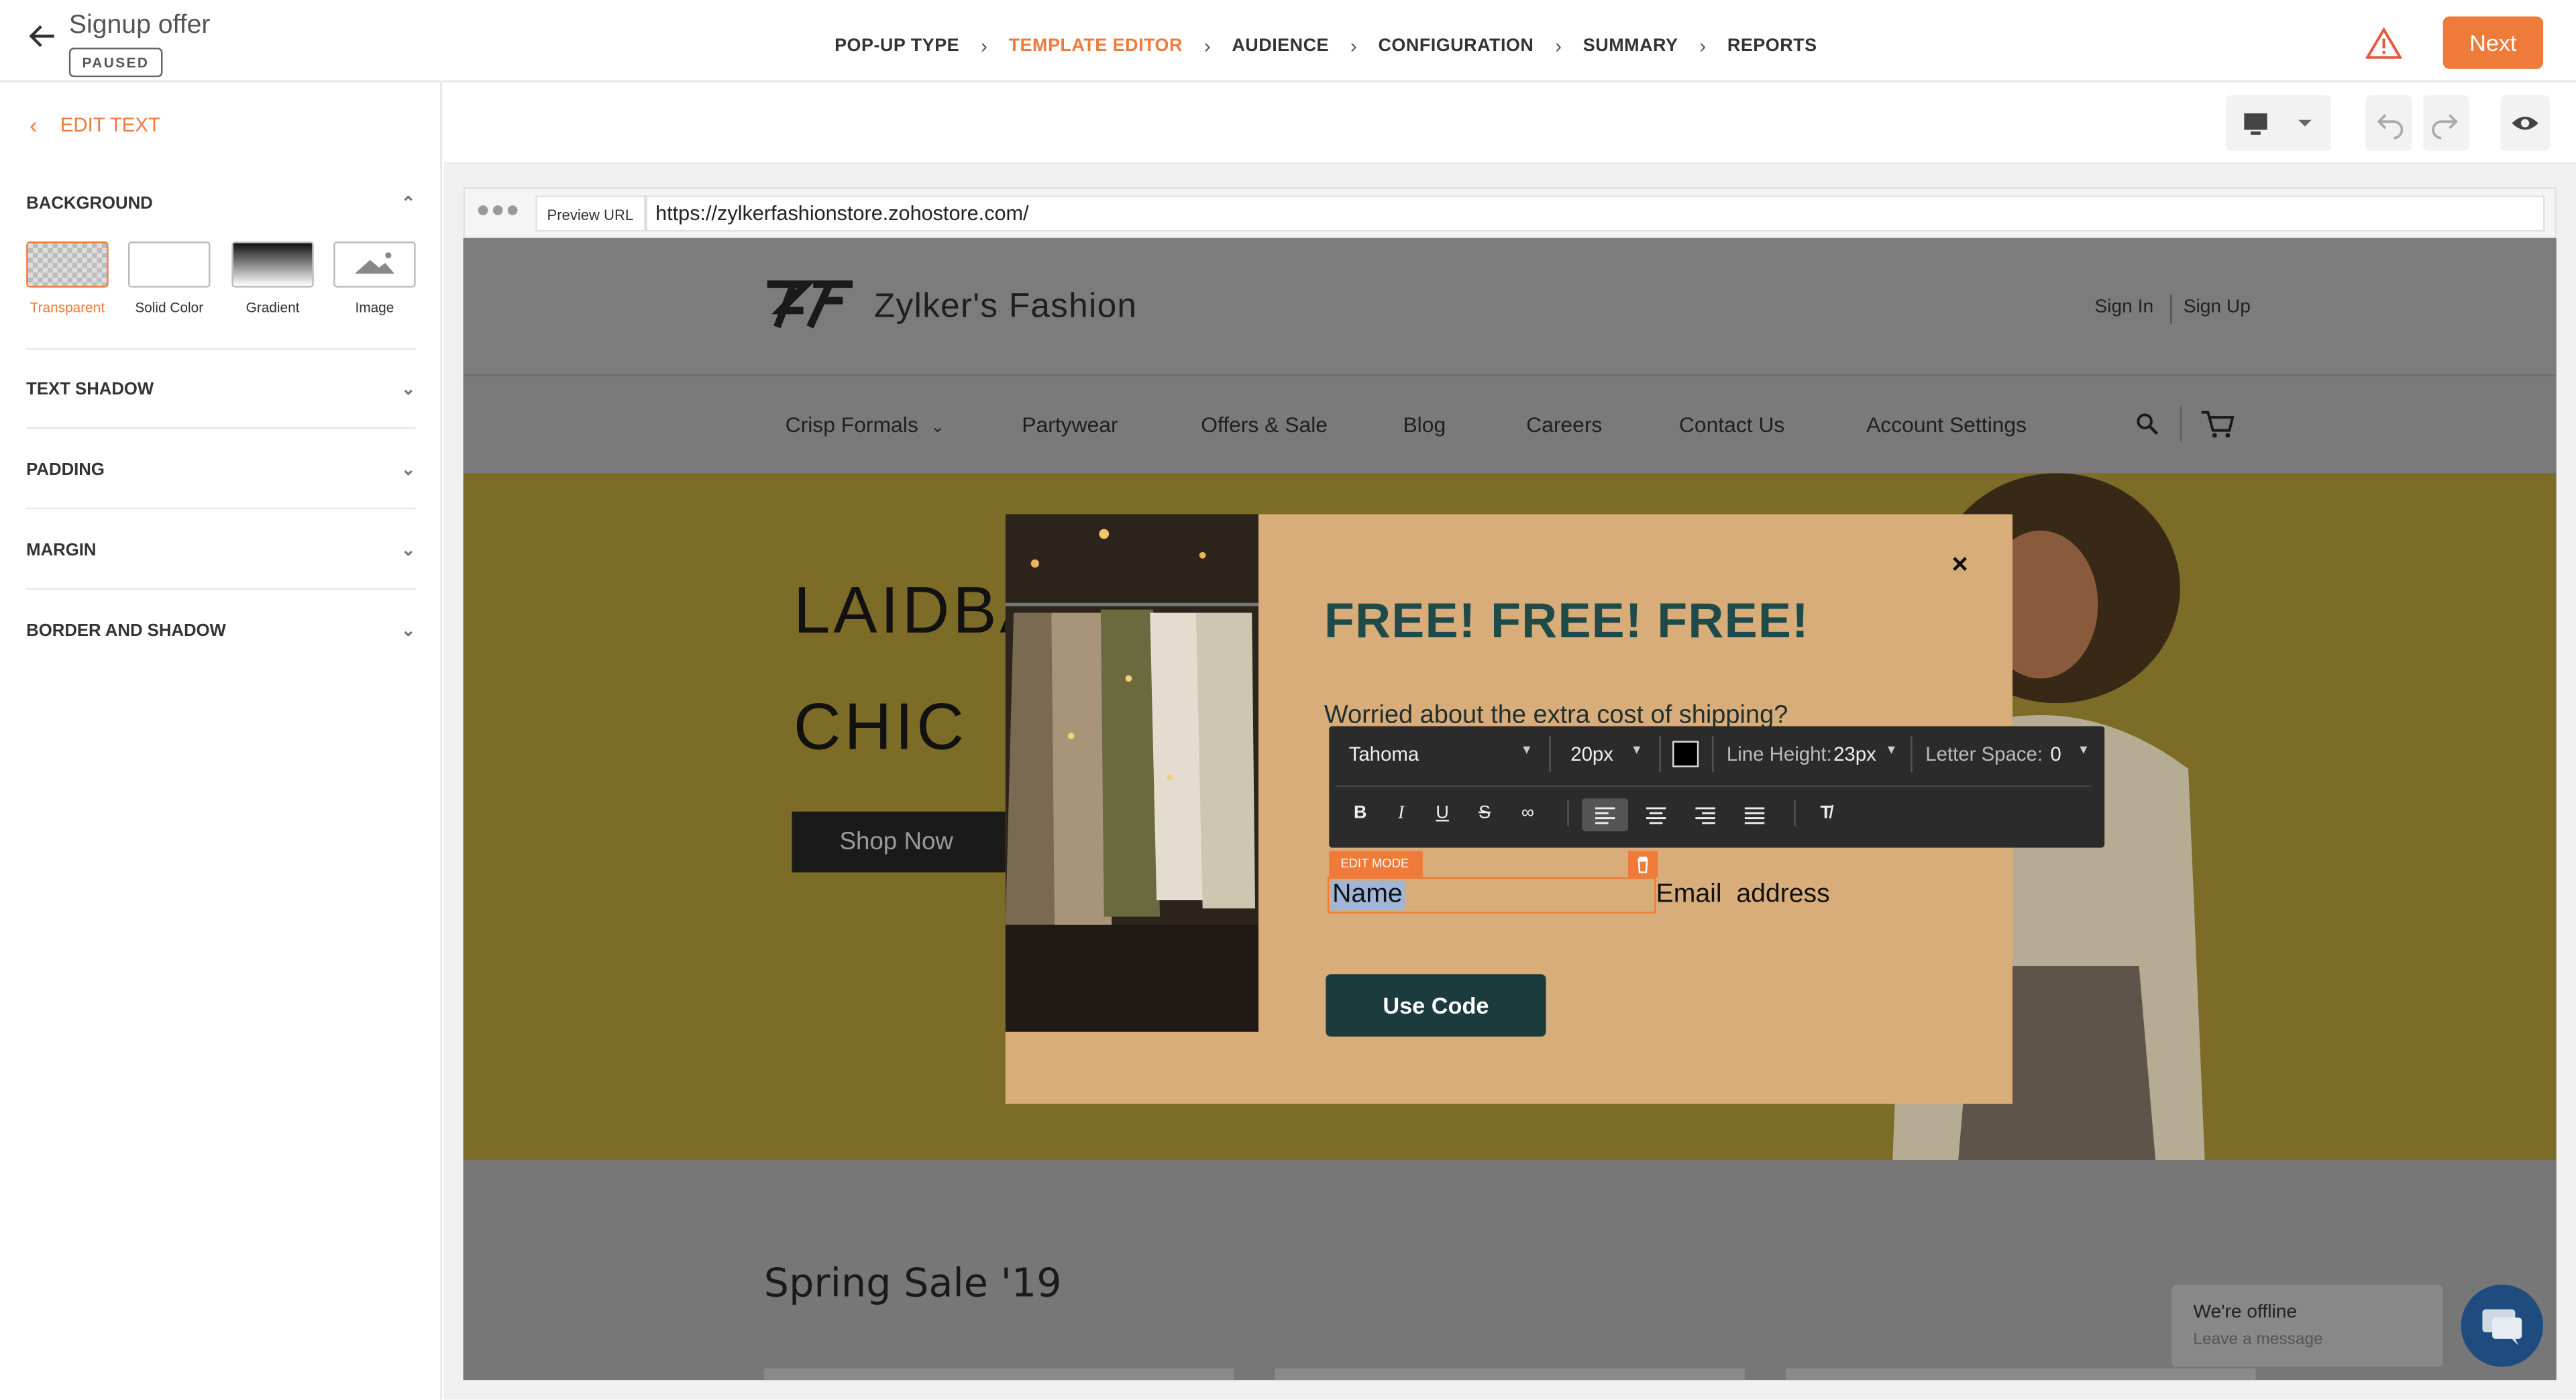  I want to click on bg-option-gradient: Gradient, so click(272, 278).